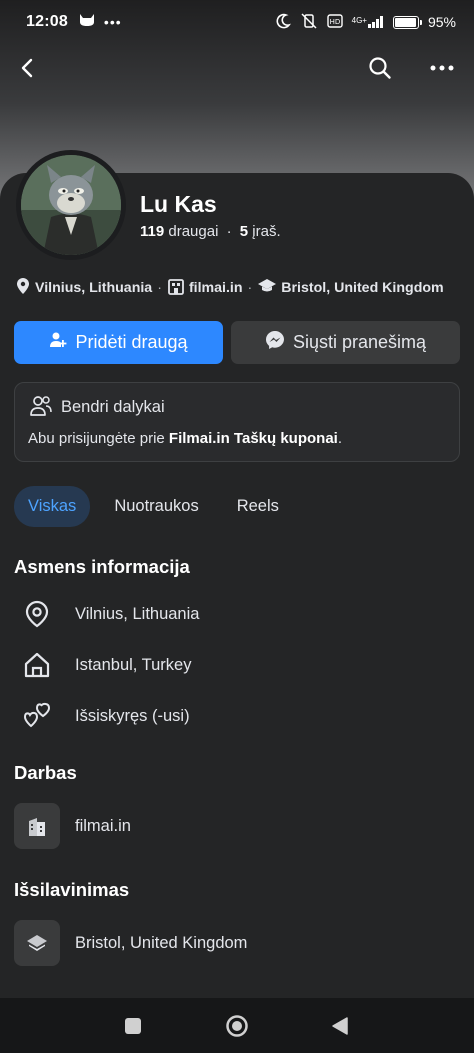 The image size is (474, 1053). I want to click on home-circle-icon, so click(237, 1026).